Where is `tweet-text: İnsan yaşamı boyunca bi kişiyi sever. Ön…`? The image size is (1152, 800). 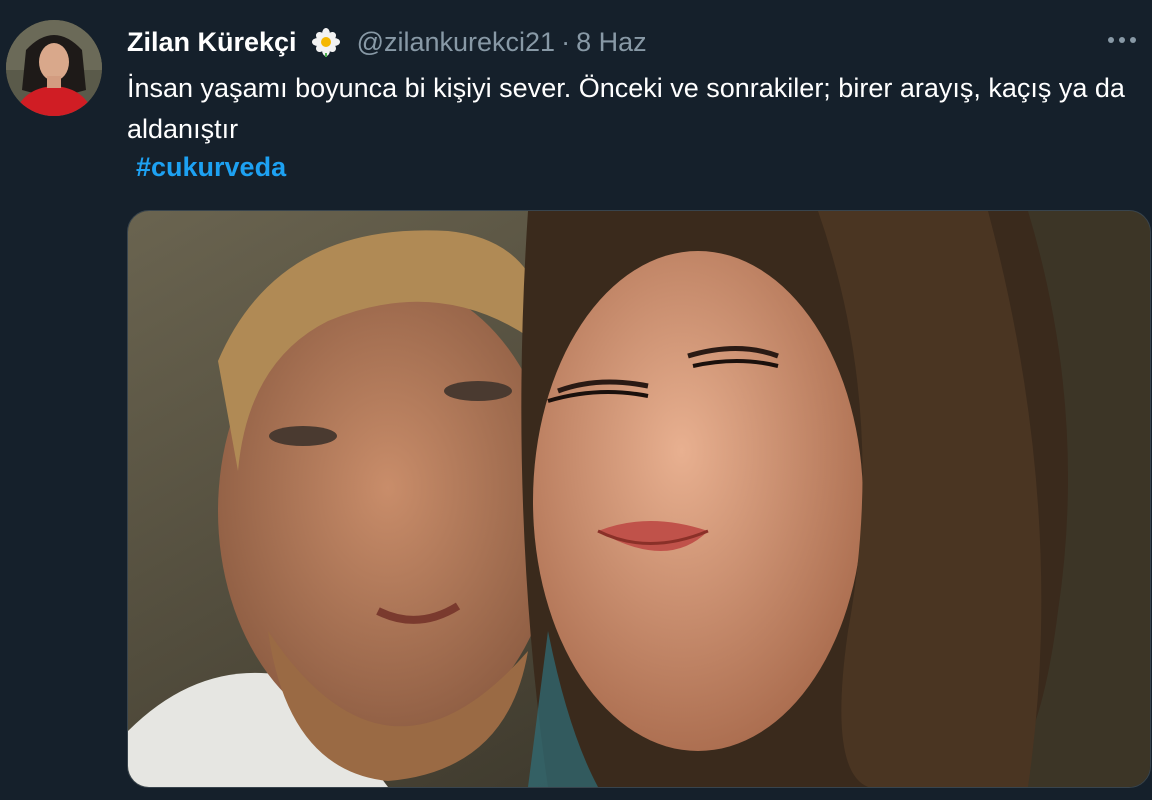 tweet-text: İnsan yaşamı boyunca bi kişiyi sever. Ön… is located at coordinates (626, 108).